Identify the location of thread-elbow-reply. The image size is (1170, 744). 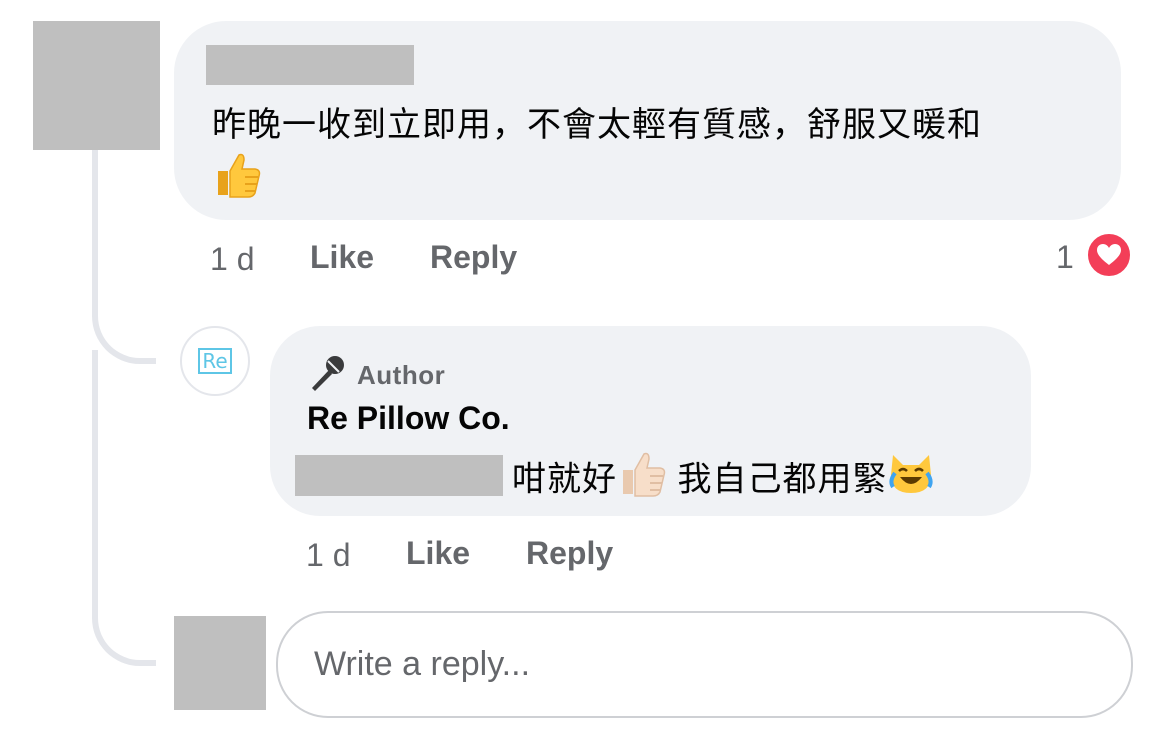
(124, 332).